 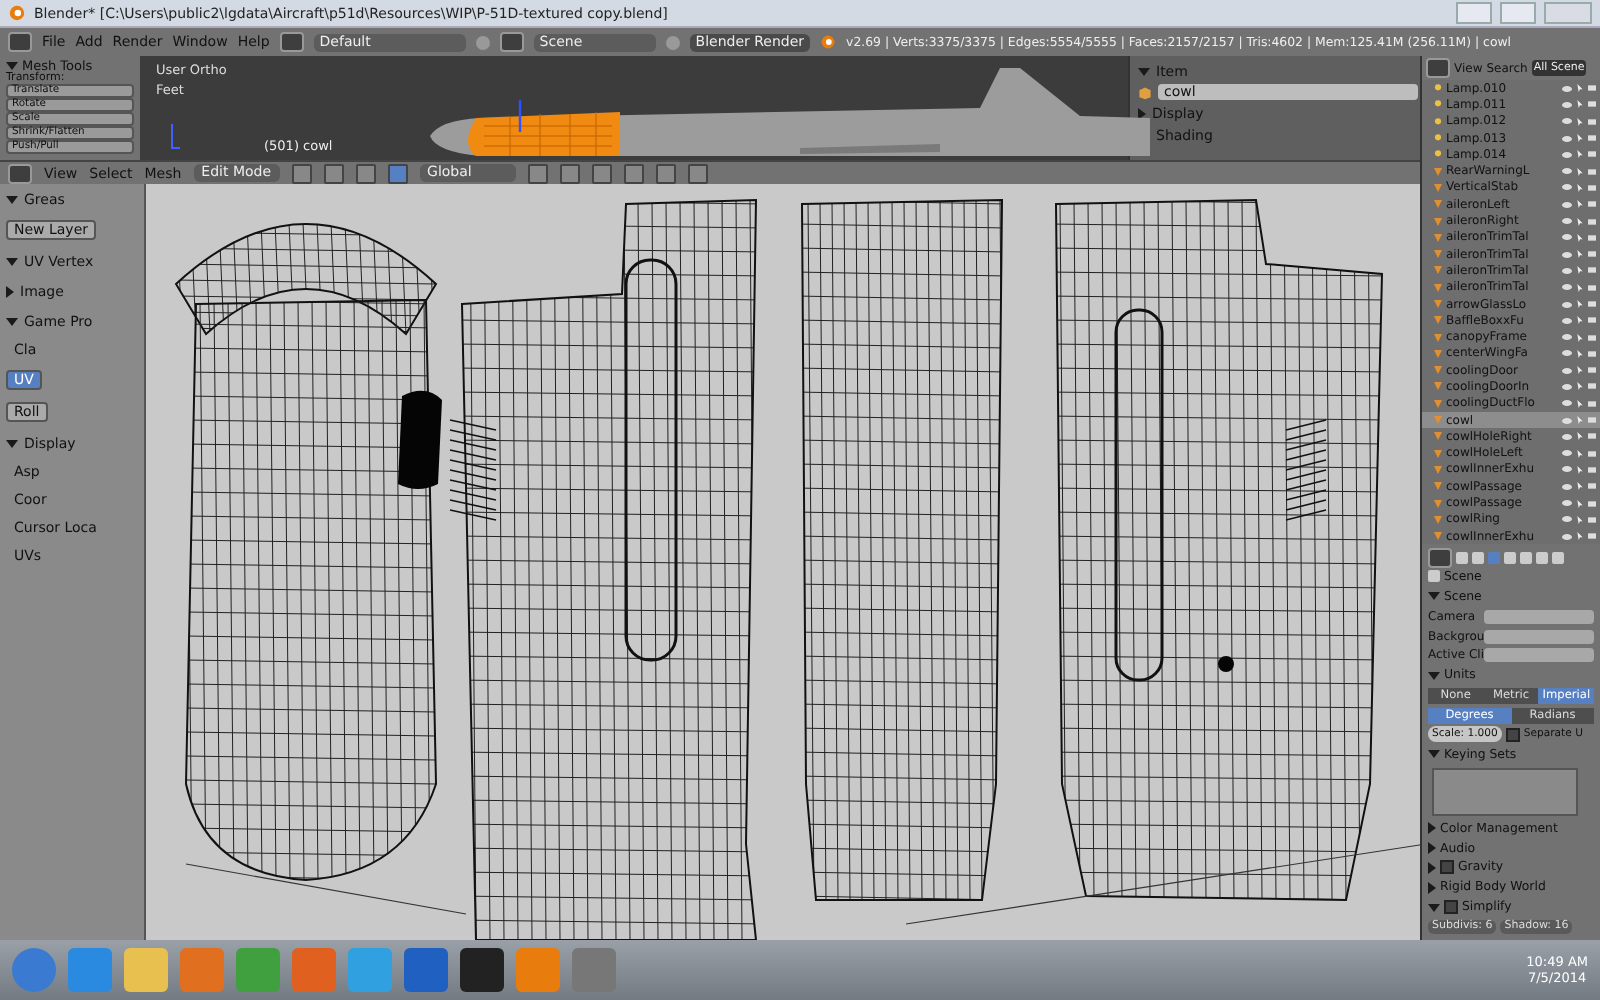 I want to click on cube-icon, so click(x=1145, y=92).